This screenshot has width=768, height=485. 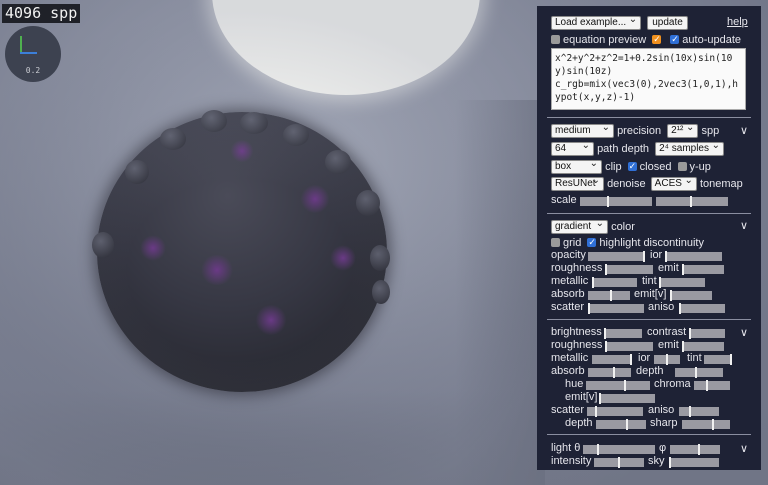 I want to click on bg-emit-slider, so click(x=703, y=346).